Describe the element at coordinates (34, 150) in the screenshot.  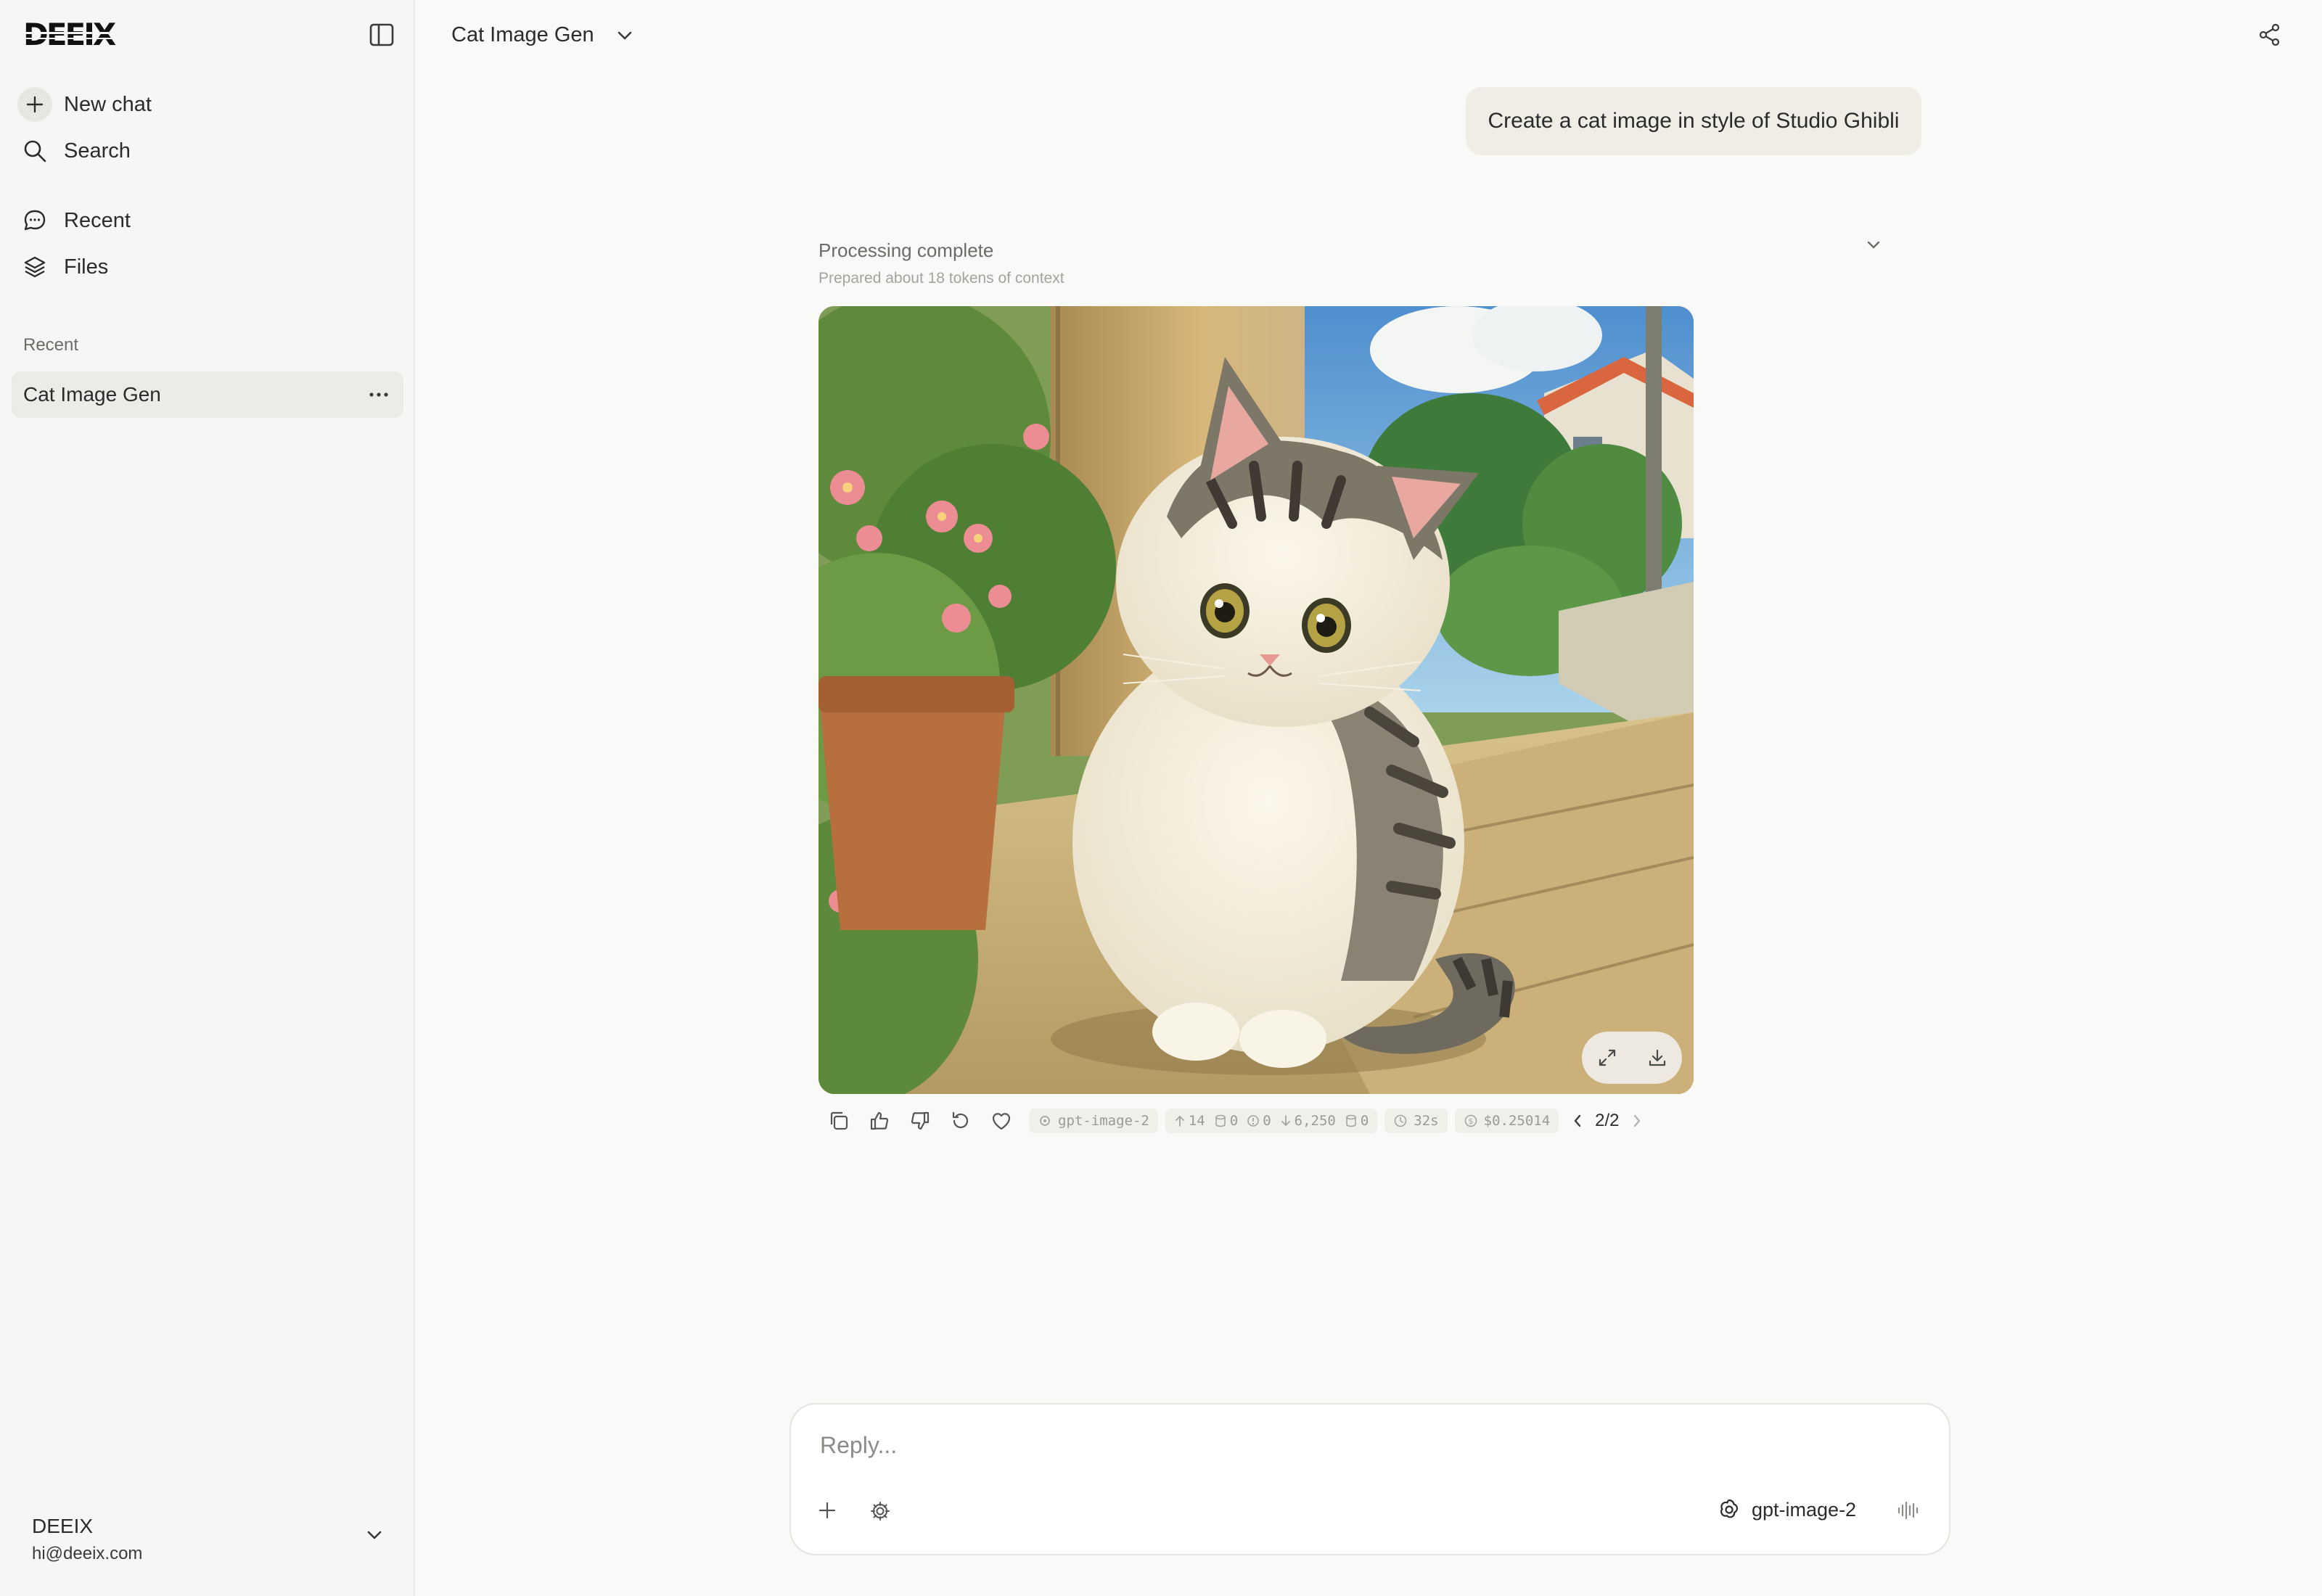
I see `search-icon` at that location.